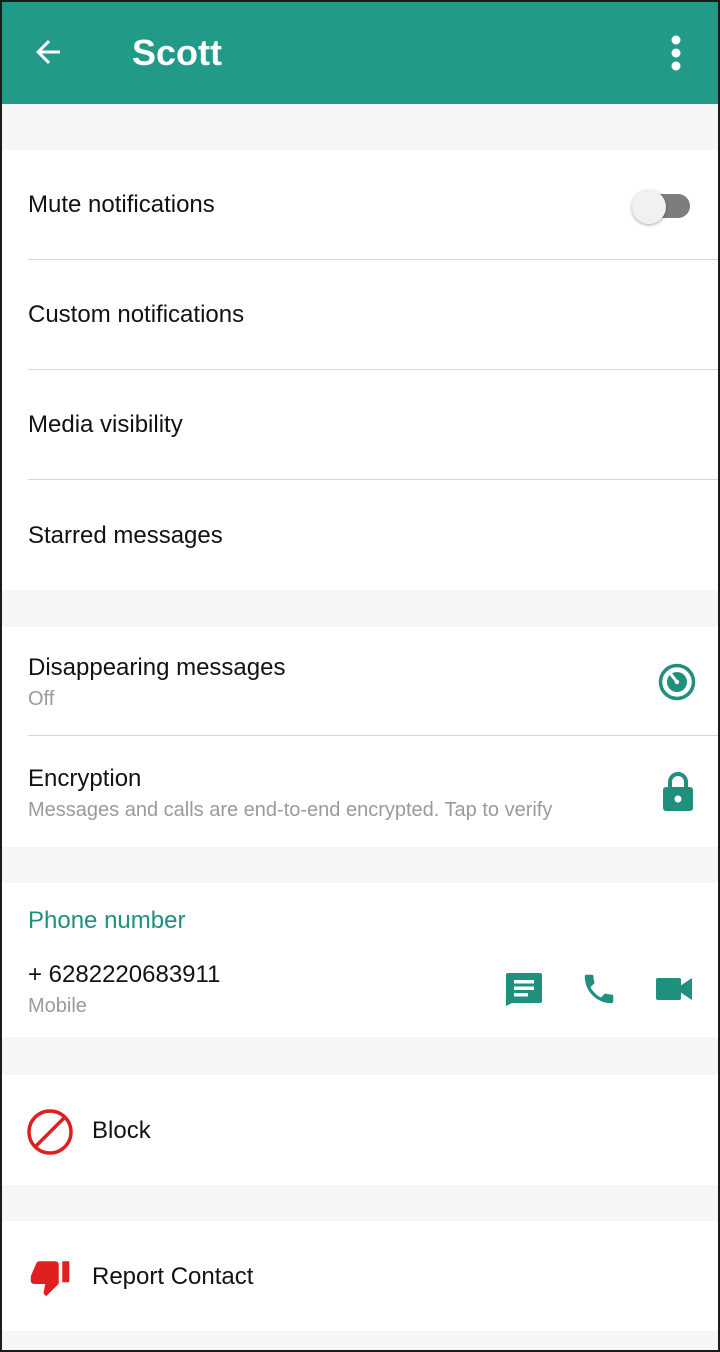 This screenshot has width=720, height=1352. Describe the element at coordinates (360, 1130) in the screenshot. I see `block-row: Block` at that location.